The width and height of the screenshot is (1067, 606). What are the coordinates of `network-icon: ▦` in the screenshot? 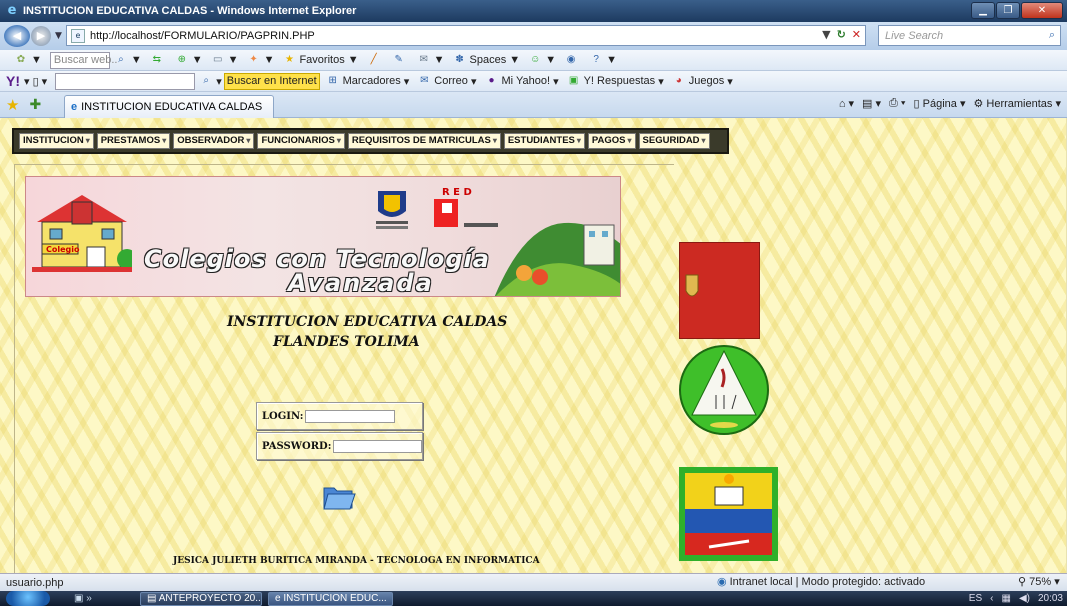 It's located at (1005, 598).